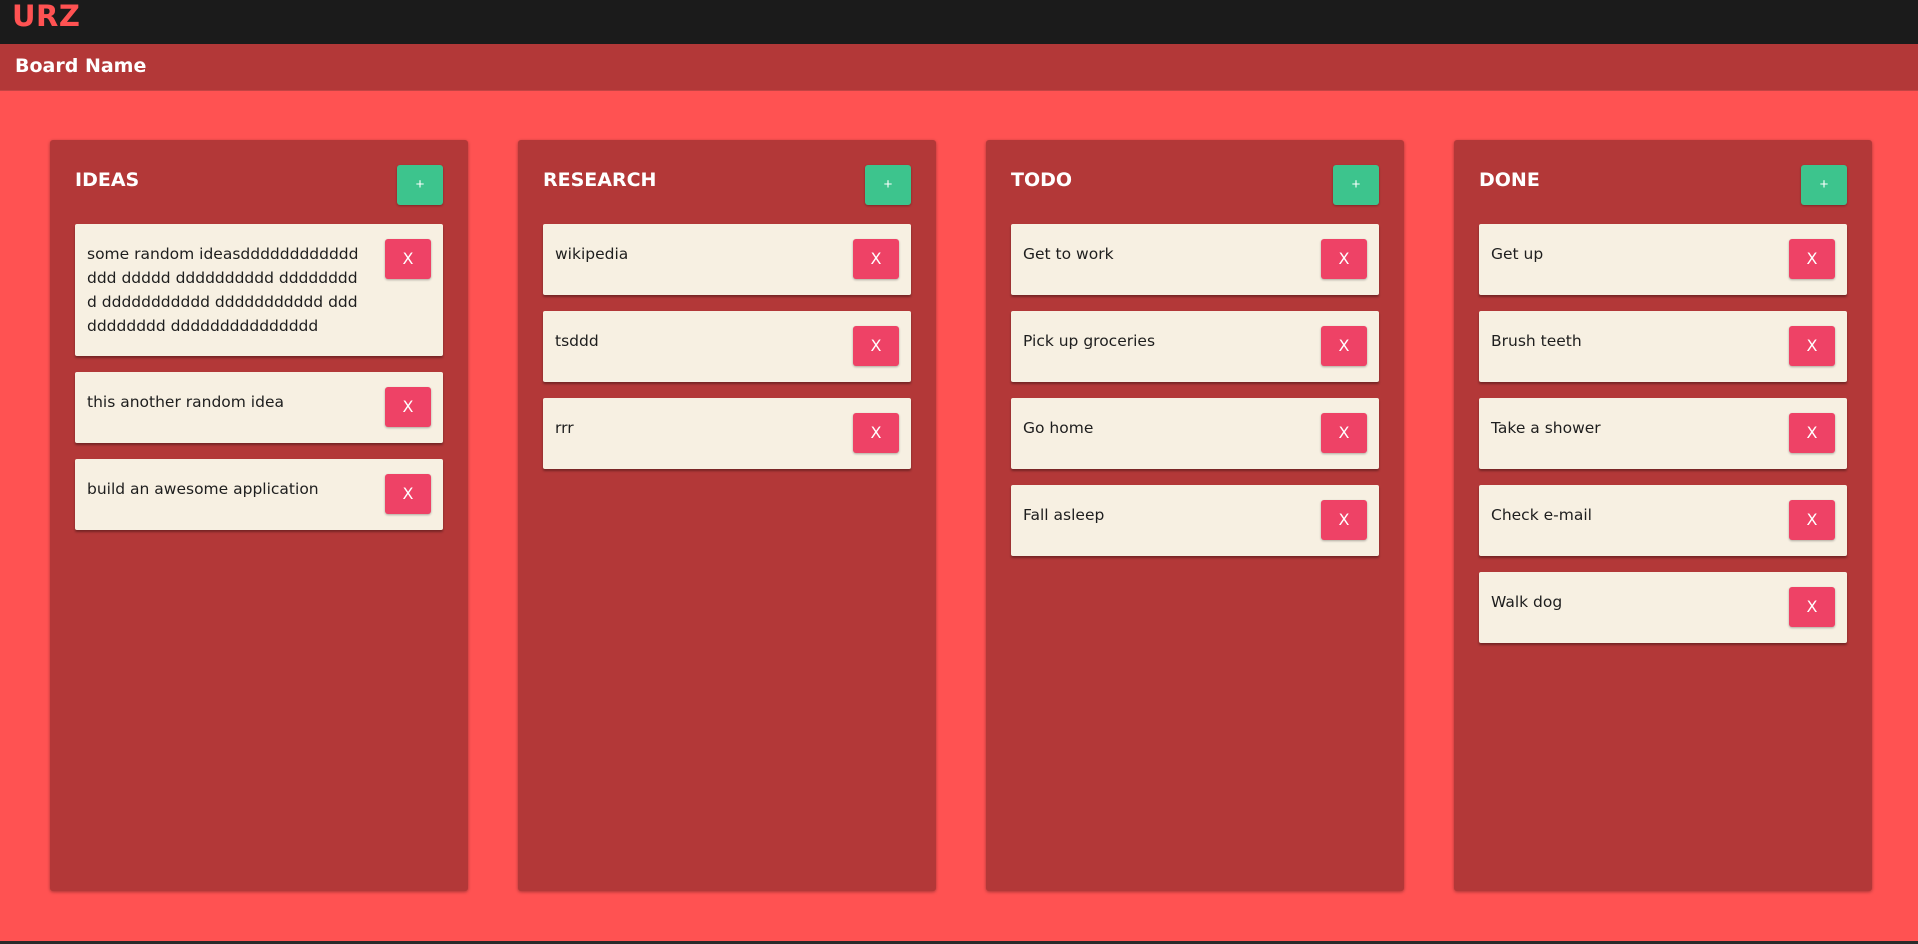  Describe the element at coordinates (1195, 433) in the screenshot. I see `card: Go home X` at that location.